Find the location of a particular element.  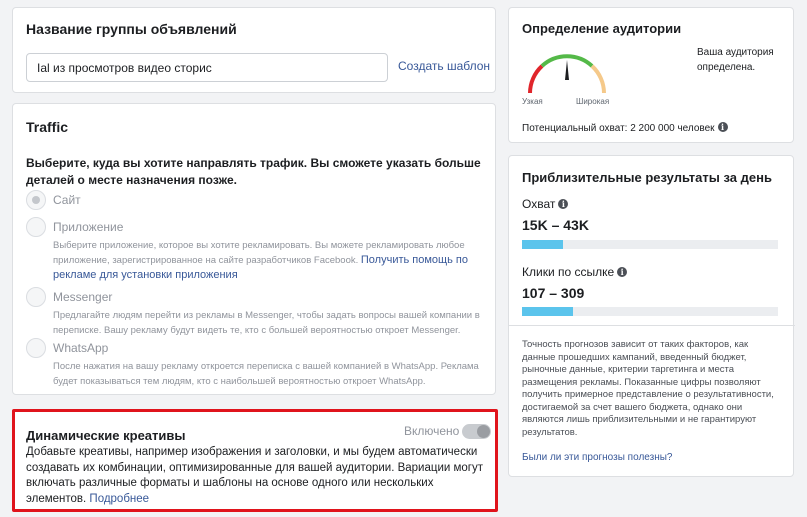

gauge-segment-narrow is located at coordinates (536, 79).